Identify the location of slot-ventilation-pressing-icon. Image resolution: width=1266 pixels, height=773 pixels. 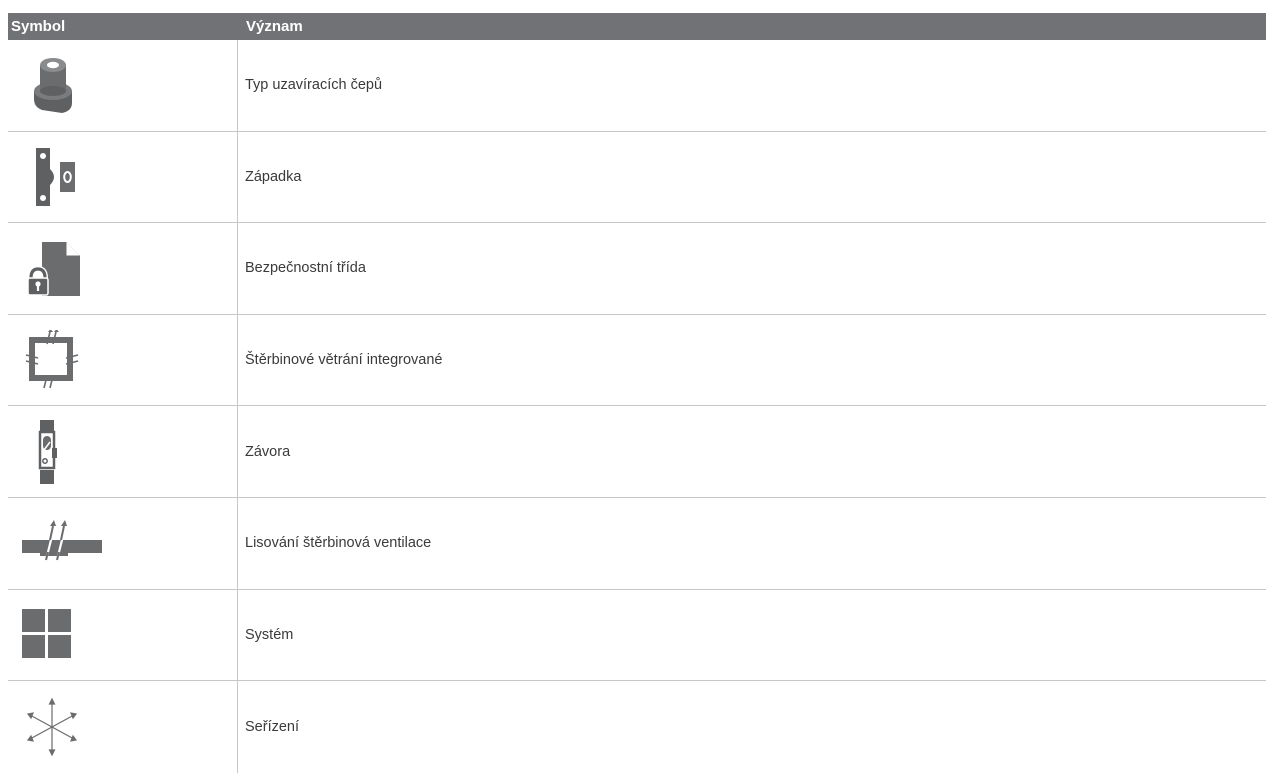
(62, 540).